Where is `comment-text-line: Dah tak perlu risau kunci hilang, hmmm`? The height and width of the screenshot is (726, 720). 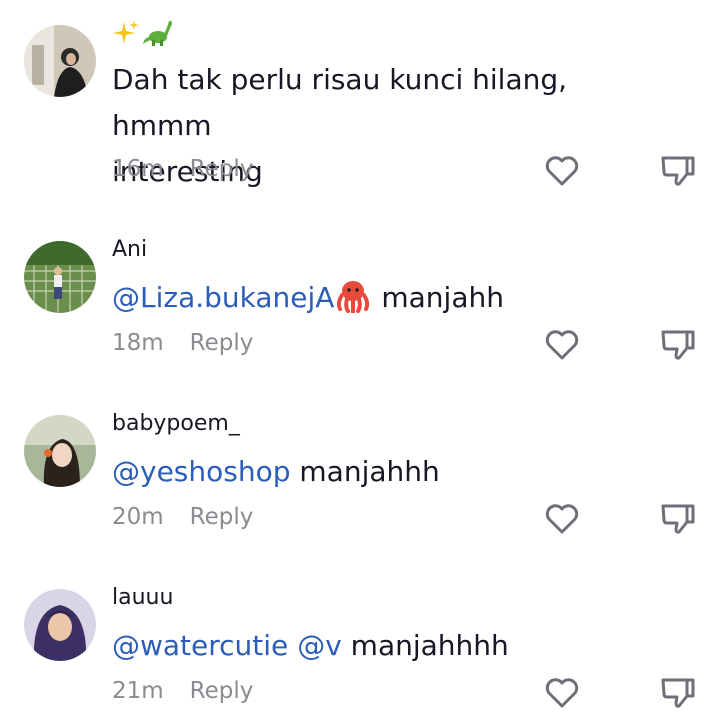 comment-text-line: Dah tak perlu risau kunci hilang, hmmm is located at coordinates (340, 102).